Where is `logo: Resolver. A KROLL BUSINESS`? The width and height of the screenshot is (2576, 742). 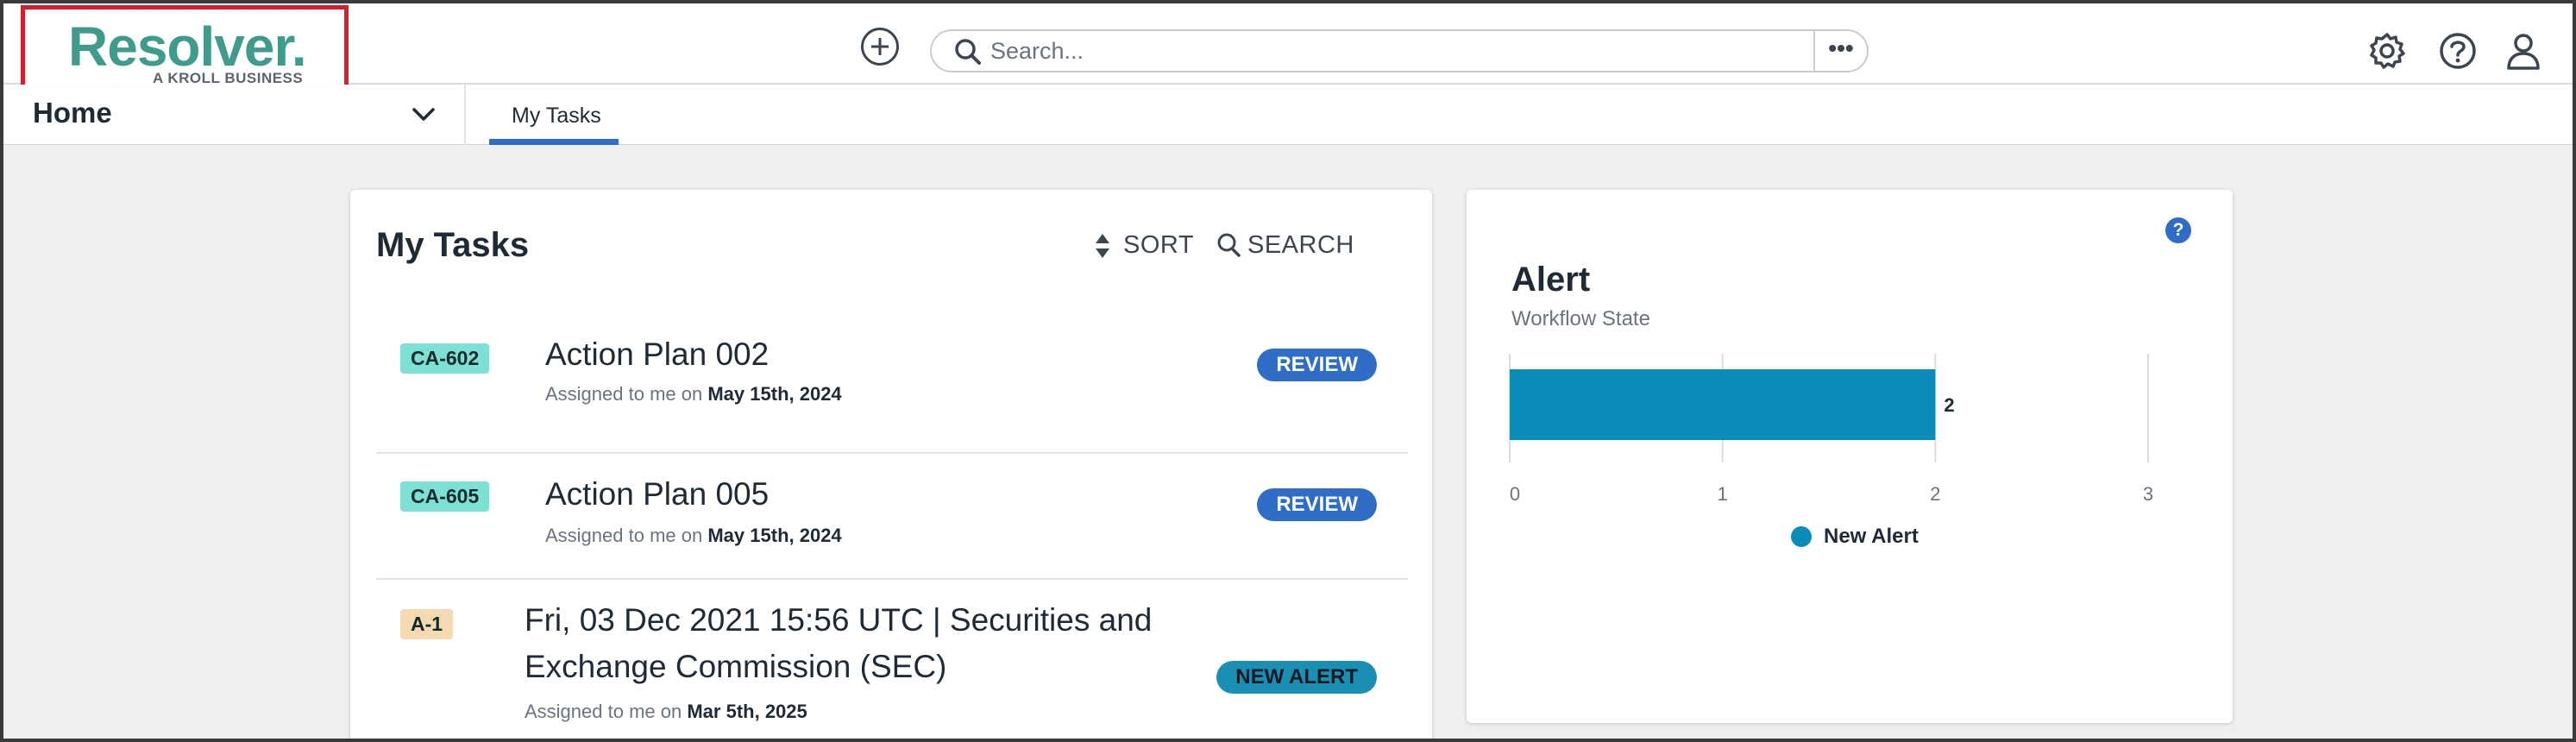 logo: Resolver. A KROLL BUSINESS is located at coordinates (185, 49).